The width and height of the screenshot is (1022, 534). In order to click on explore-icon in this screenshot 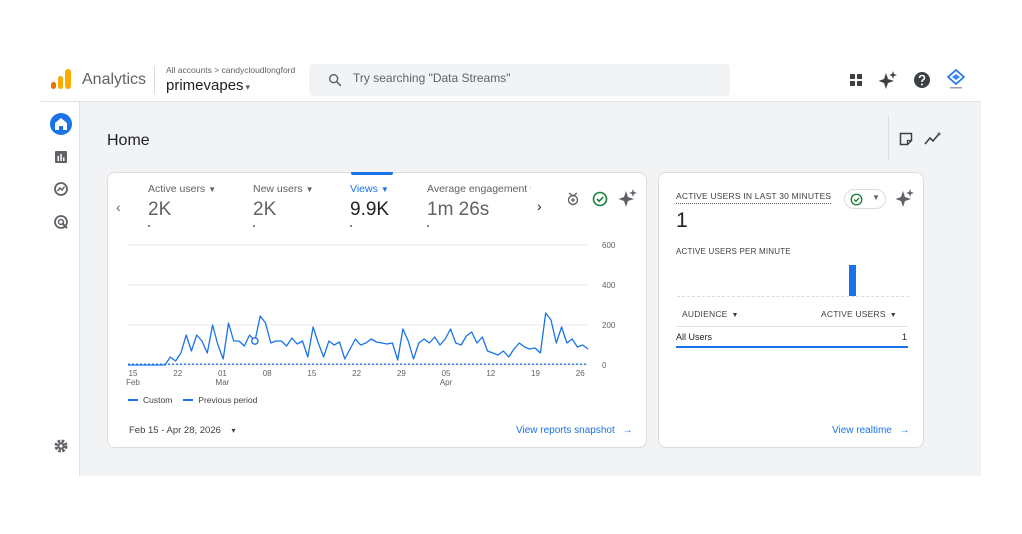, I will do `click(61, 189)`.